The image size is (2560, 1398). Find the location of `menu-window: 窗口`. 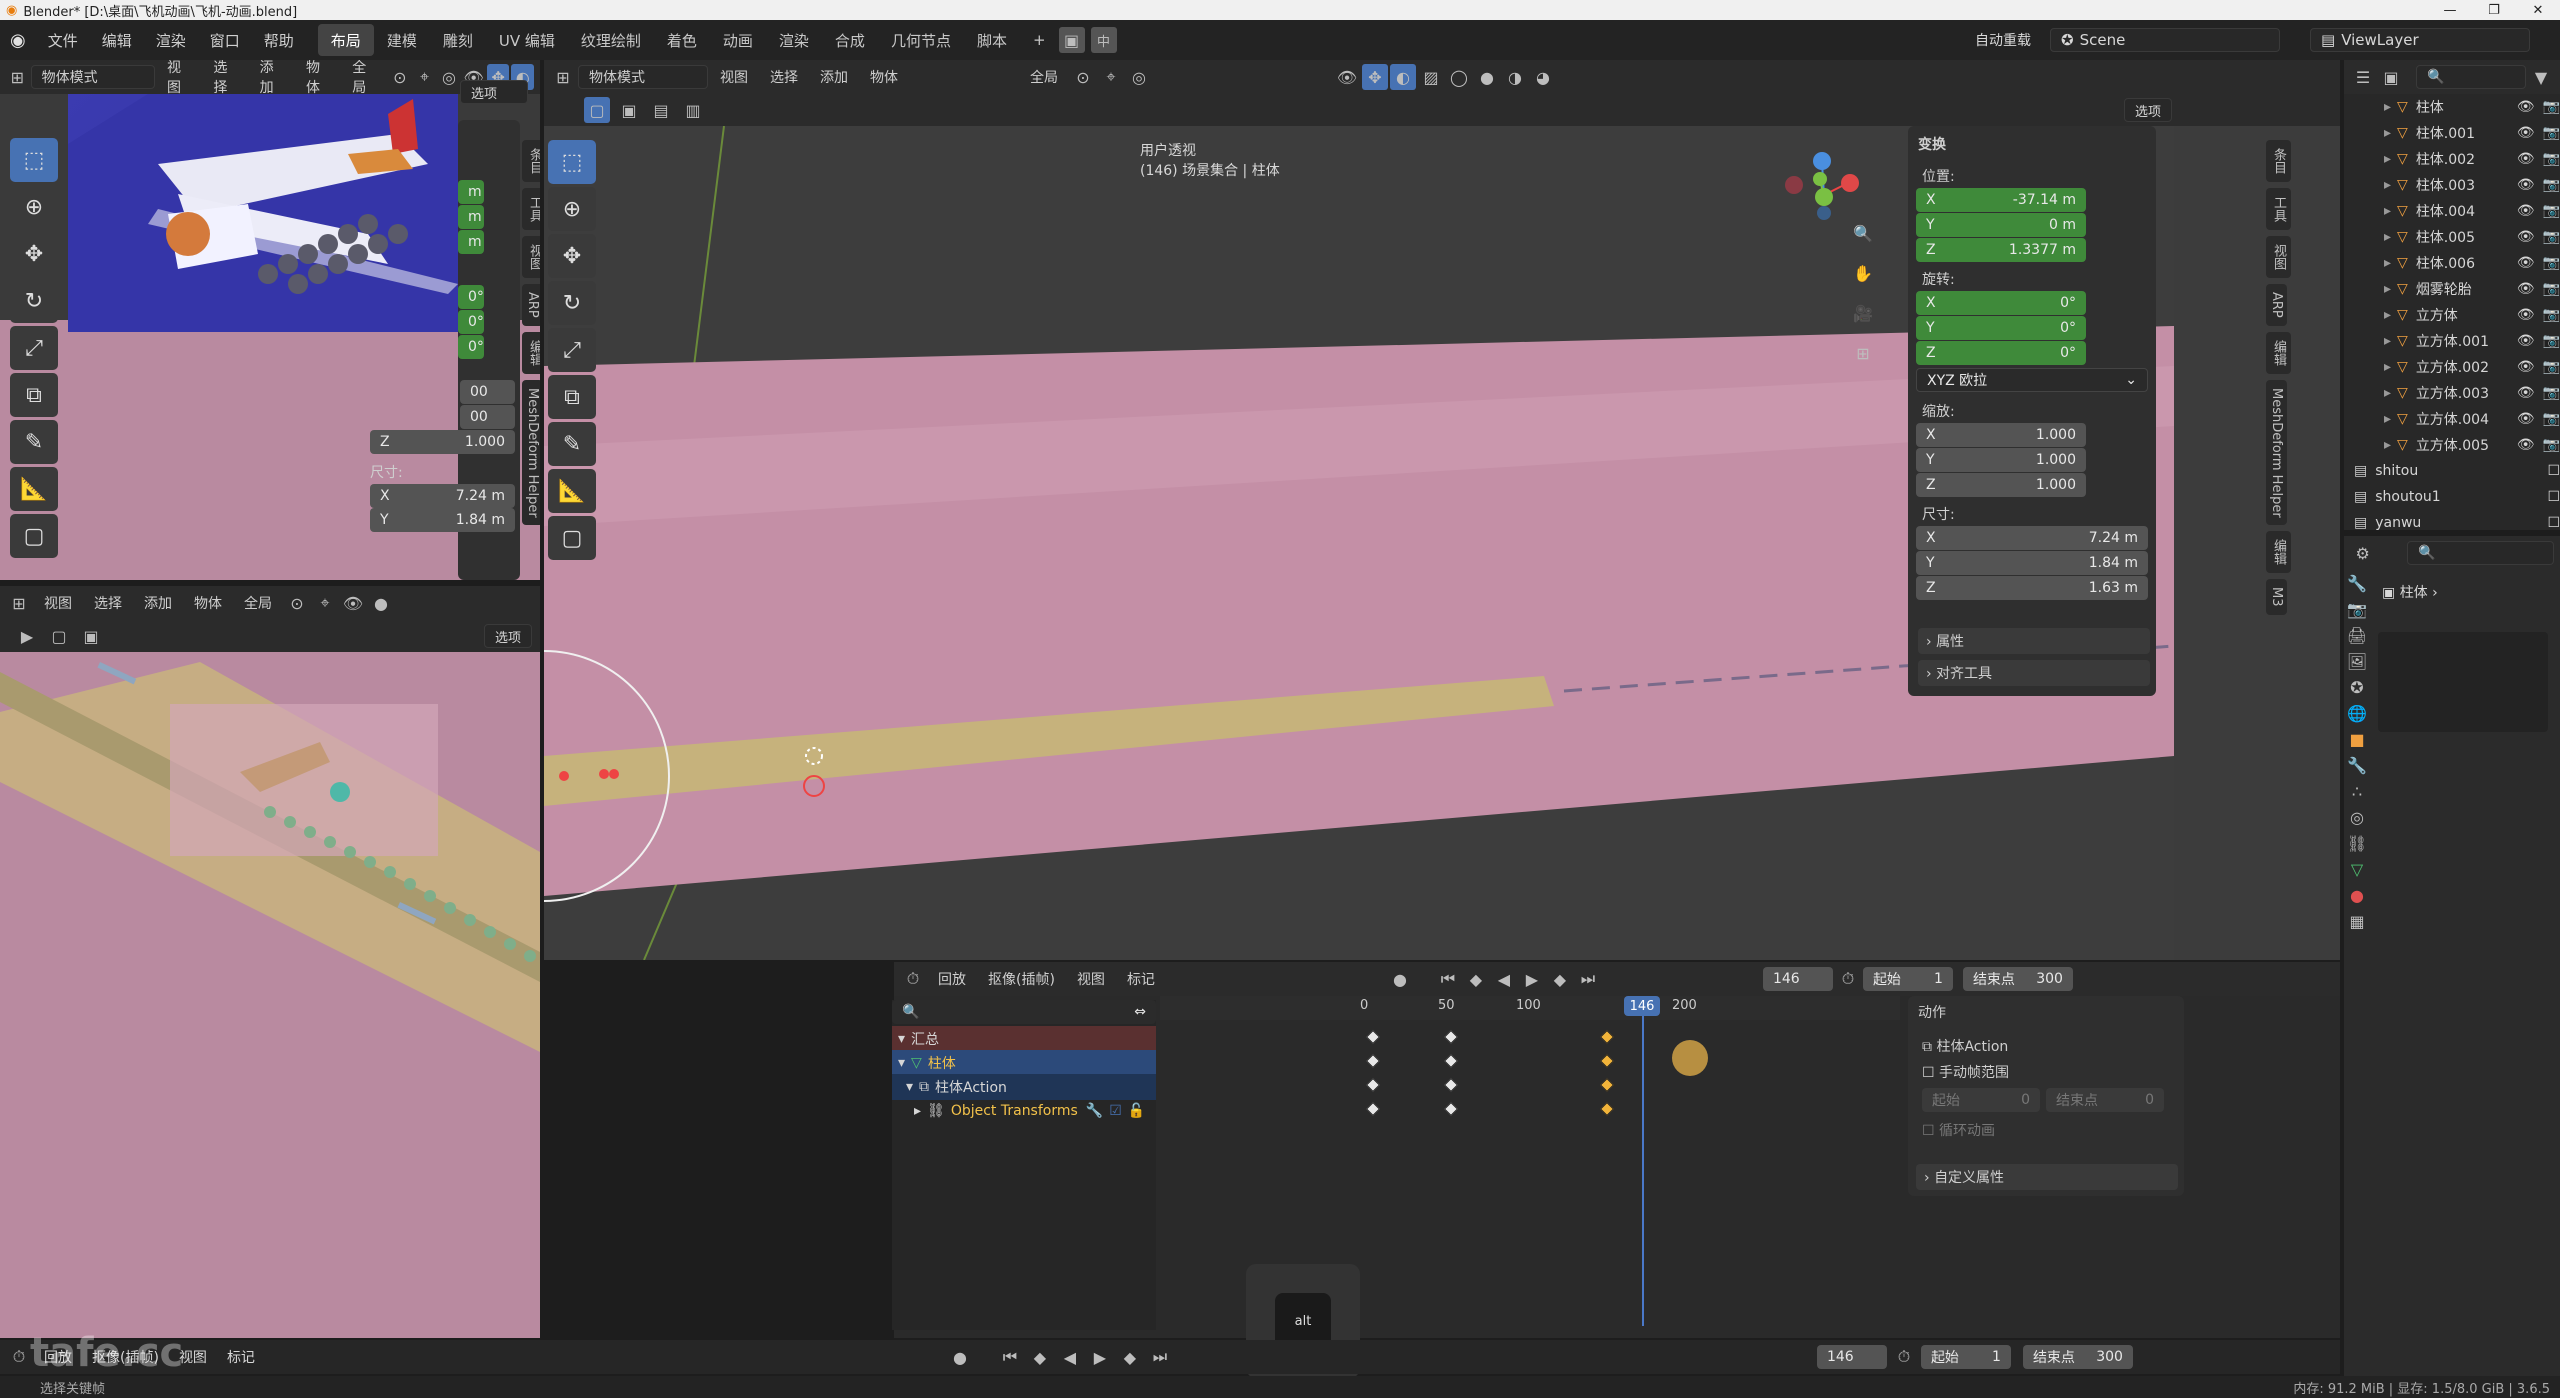

menu-window: 窗口 is located at coordinates (225, 40).